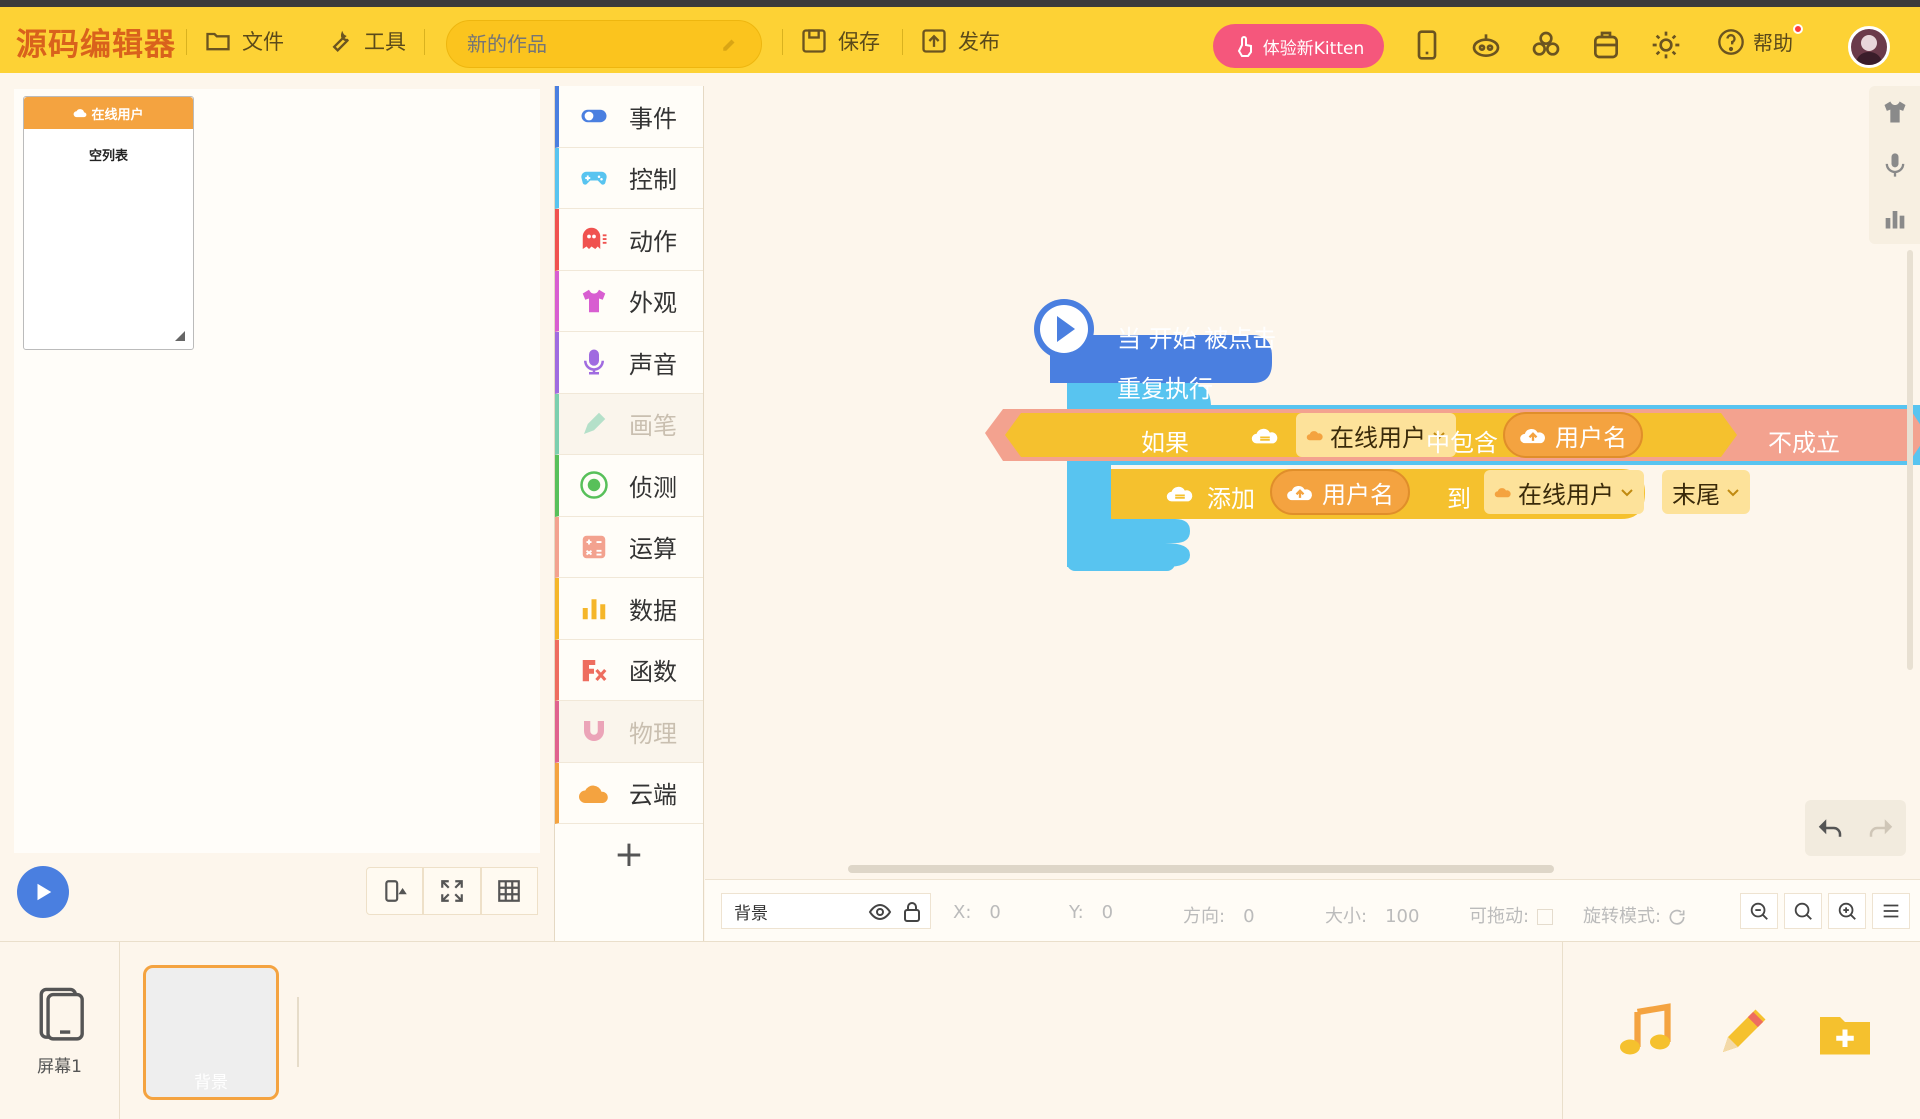 This screenshot has width=1920, height=1119. I want to click on position-dropdown: 末尾, so click(1706, 492).